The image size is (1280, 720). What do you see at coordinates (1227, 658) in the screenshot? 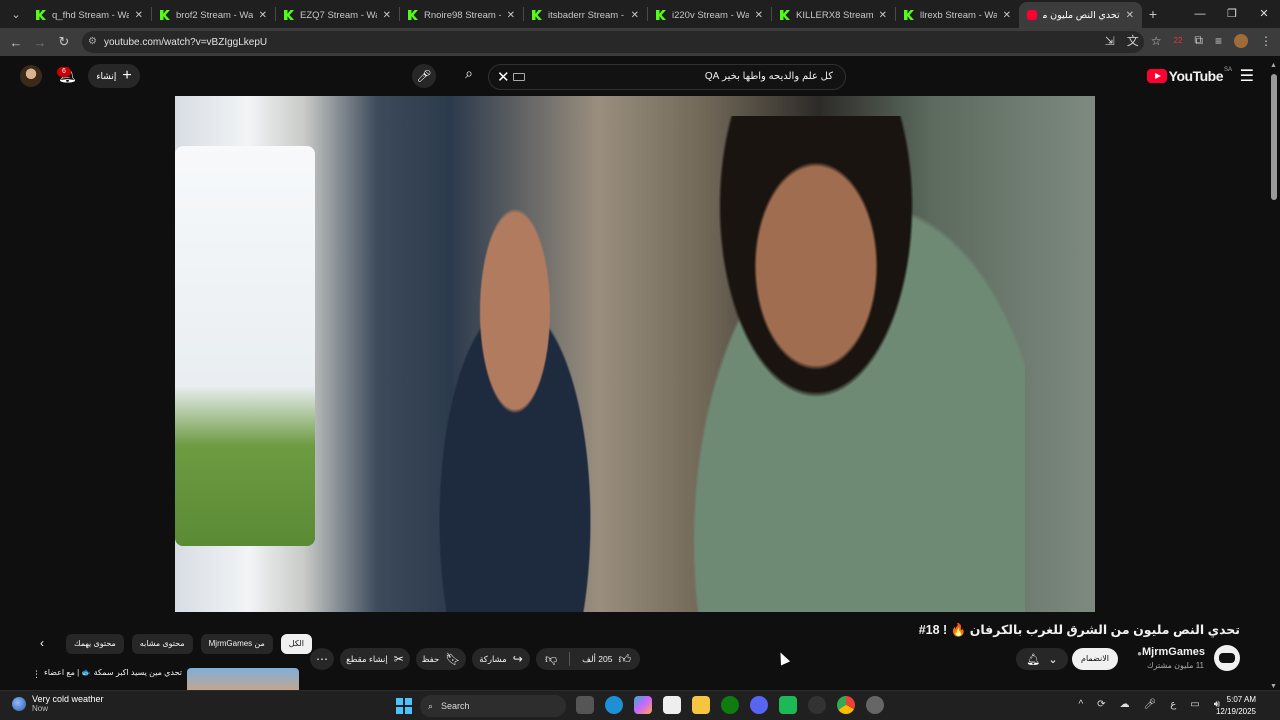
I see `channel-avatar` at bounding box center [1227, 658].